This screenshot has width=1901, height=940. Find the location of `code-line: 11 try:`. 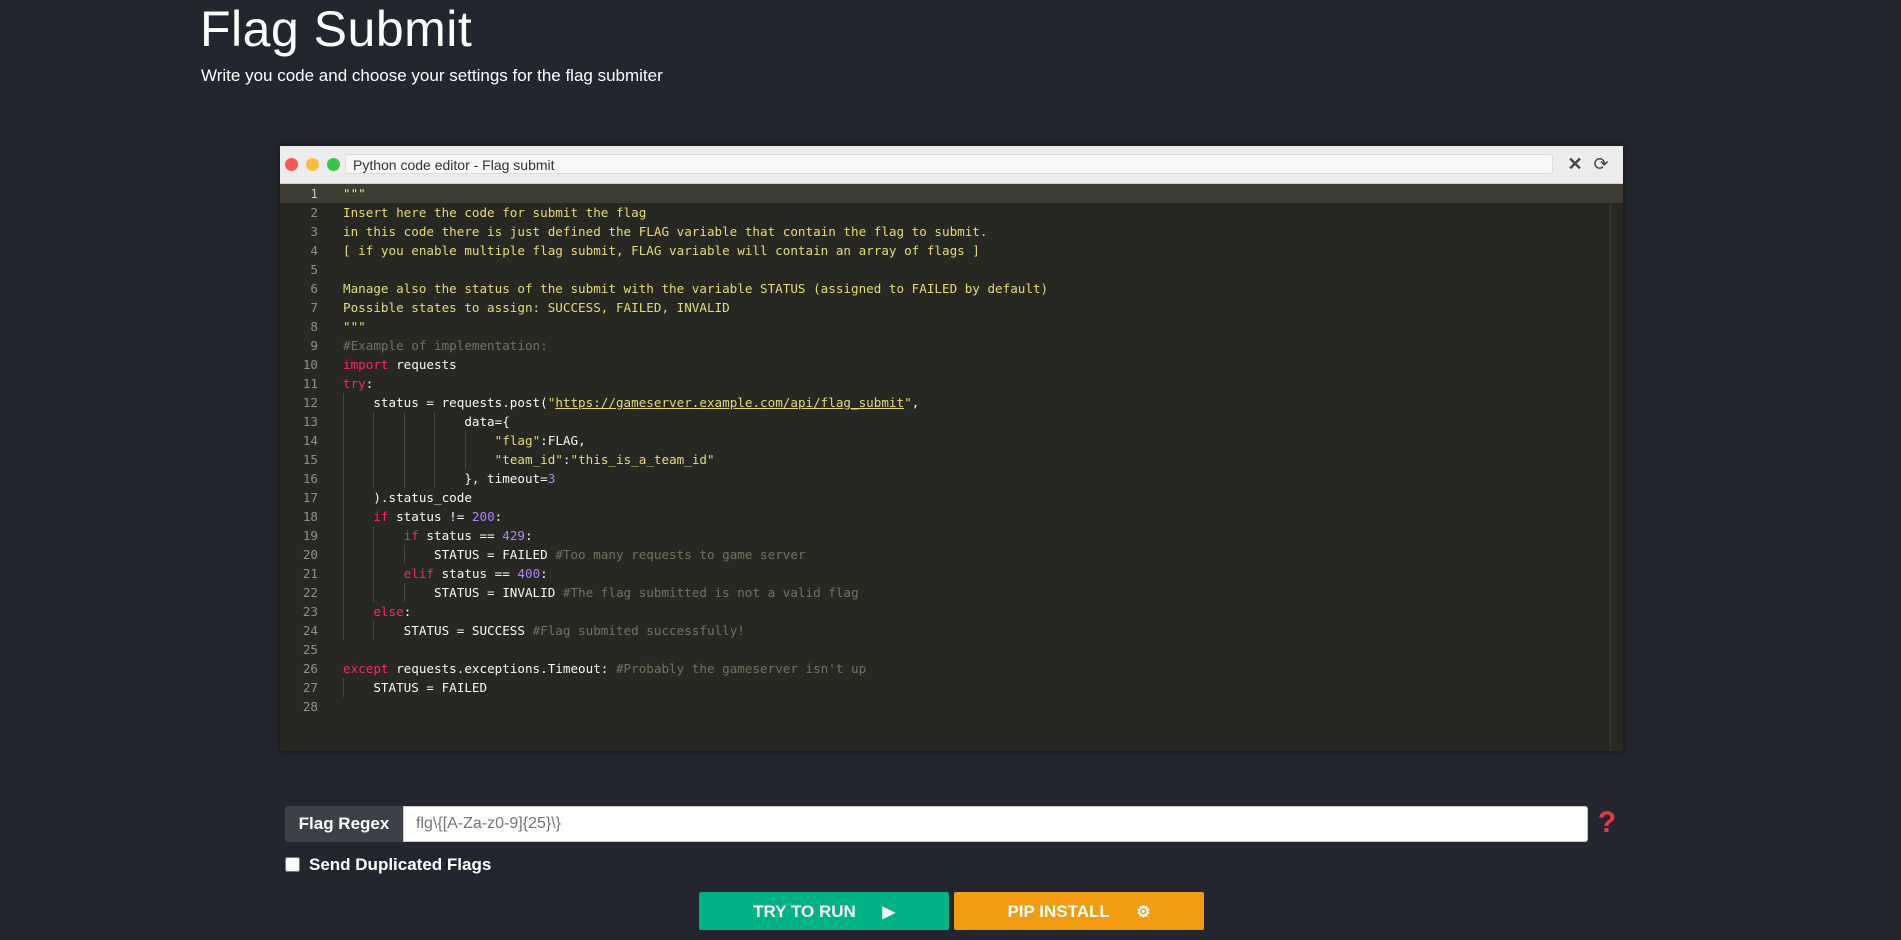

code-line: 11 try: is located at coordinates (951, 383).